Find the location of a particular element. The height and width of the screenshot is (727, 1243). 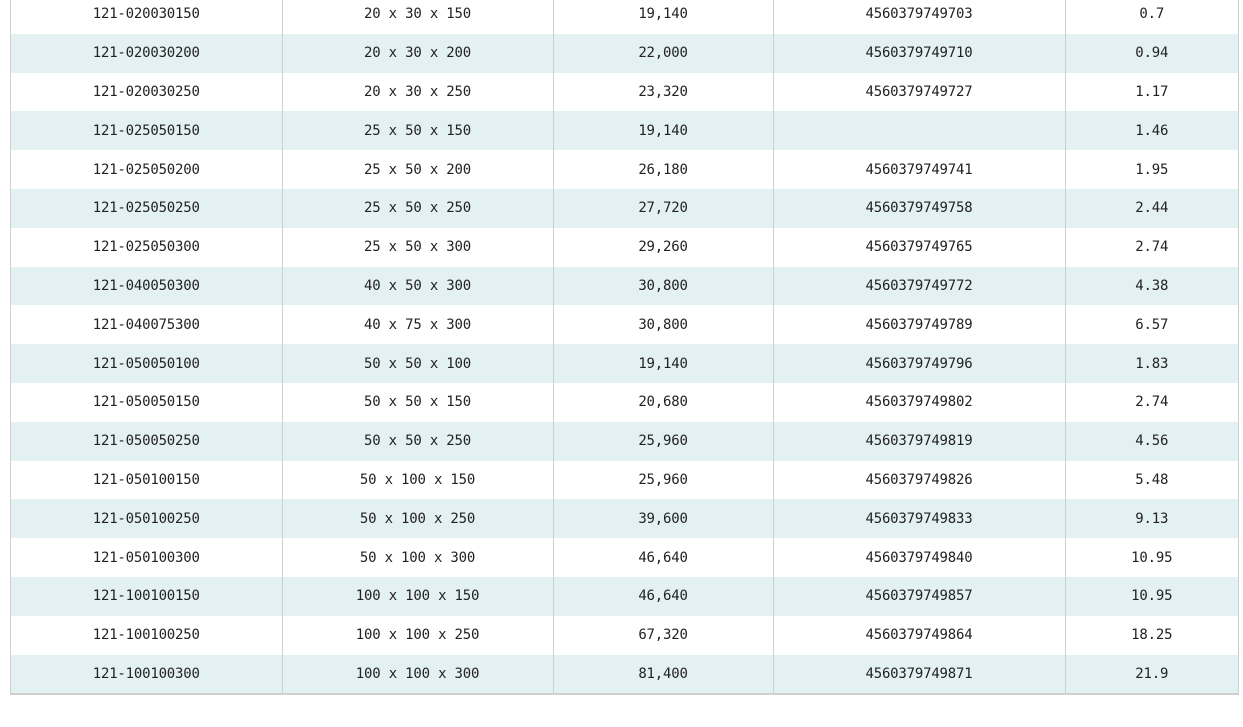

cell-weight: 21.9 is located at coordinates (1151, 674).